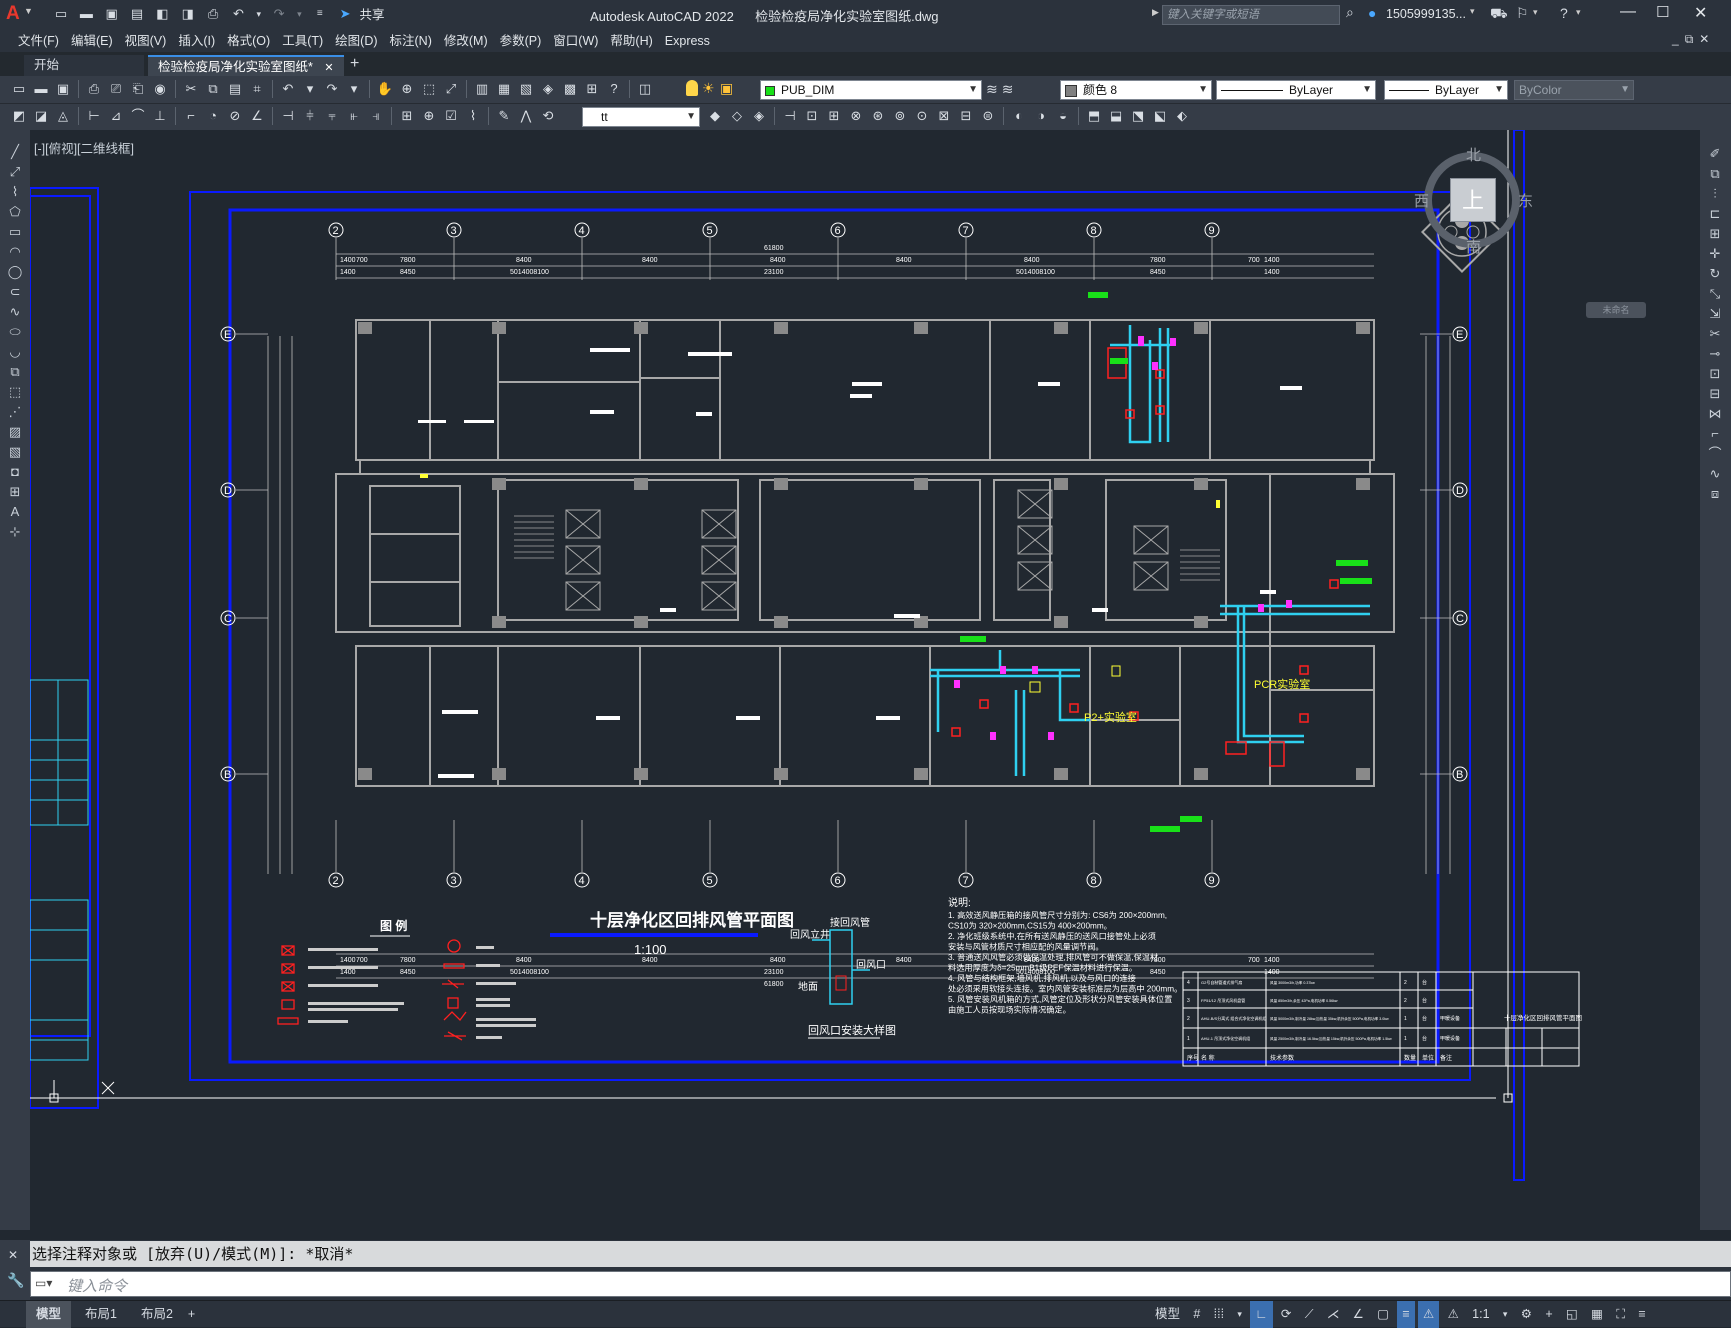 This screenshot has height=1328, width=1731. I want to click on linetype-dropdown: ByLayer ▼, so click(1296, 90).